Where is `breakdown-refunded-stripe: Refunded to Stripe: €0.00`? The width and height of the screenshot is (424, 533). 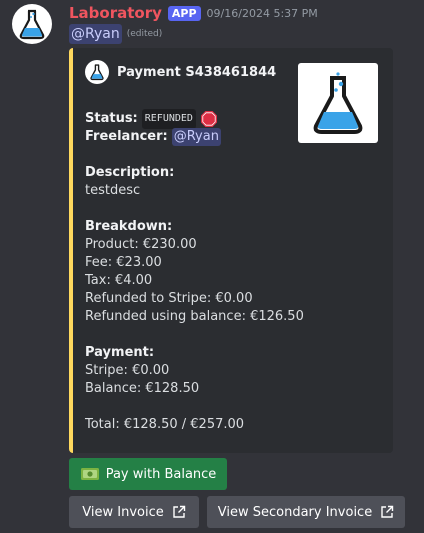
breakdown-refunded-stripe: Refunded to Stripe: €0.00 is located at coordinates (169, 298).